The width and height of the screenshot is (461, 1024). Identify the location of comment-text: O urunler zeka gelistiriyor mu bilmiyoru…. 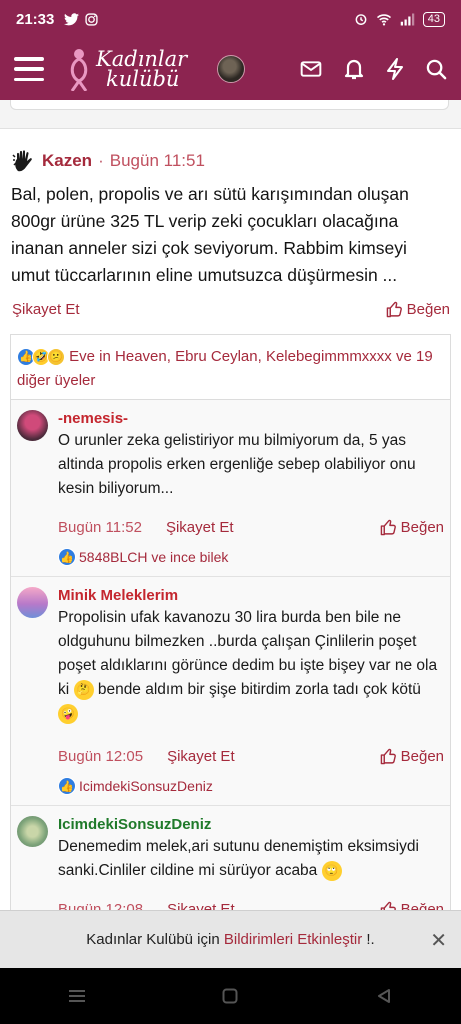
(237, 464).